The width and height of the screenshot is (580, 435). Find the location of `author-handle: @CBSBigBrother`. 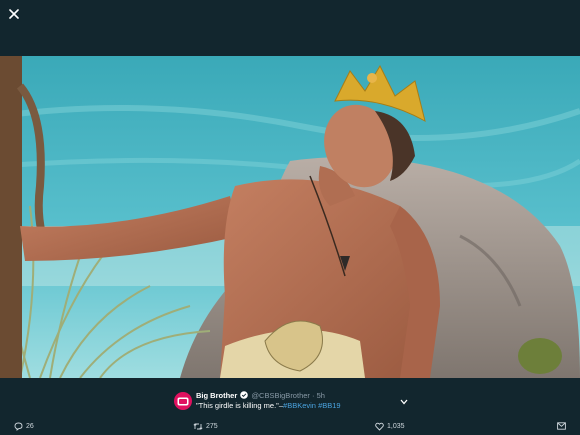

author-handle: @CBSBigBrother is located at coordinates (280, 395).